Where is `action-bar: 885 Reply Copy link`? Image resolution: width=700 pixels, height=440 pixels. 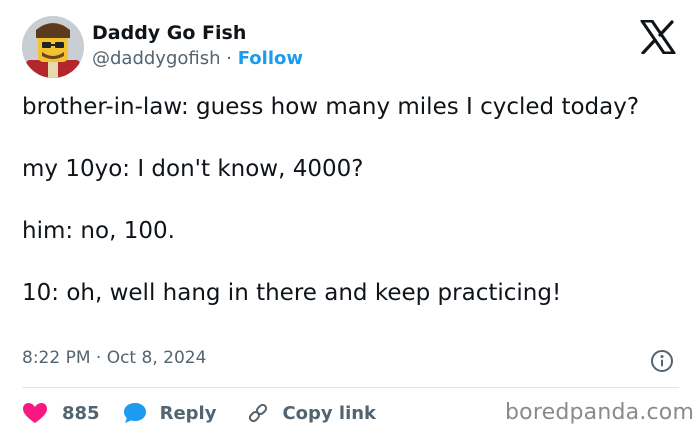 action-bar: 885 Reply Copy link is located at coordinates (199, 413).